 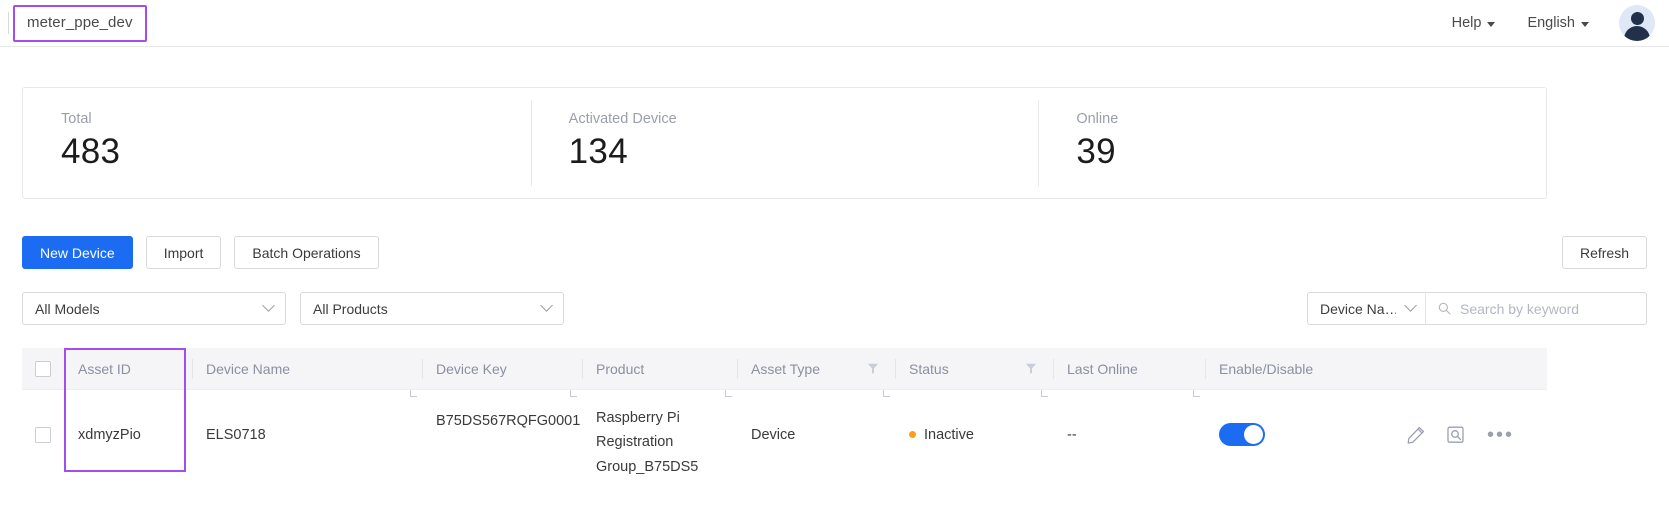 I want to click on column-label: Last Online, so click(x=1102, y=368).